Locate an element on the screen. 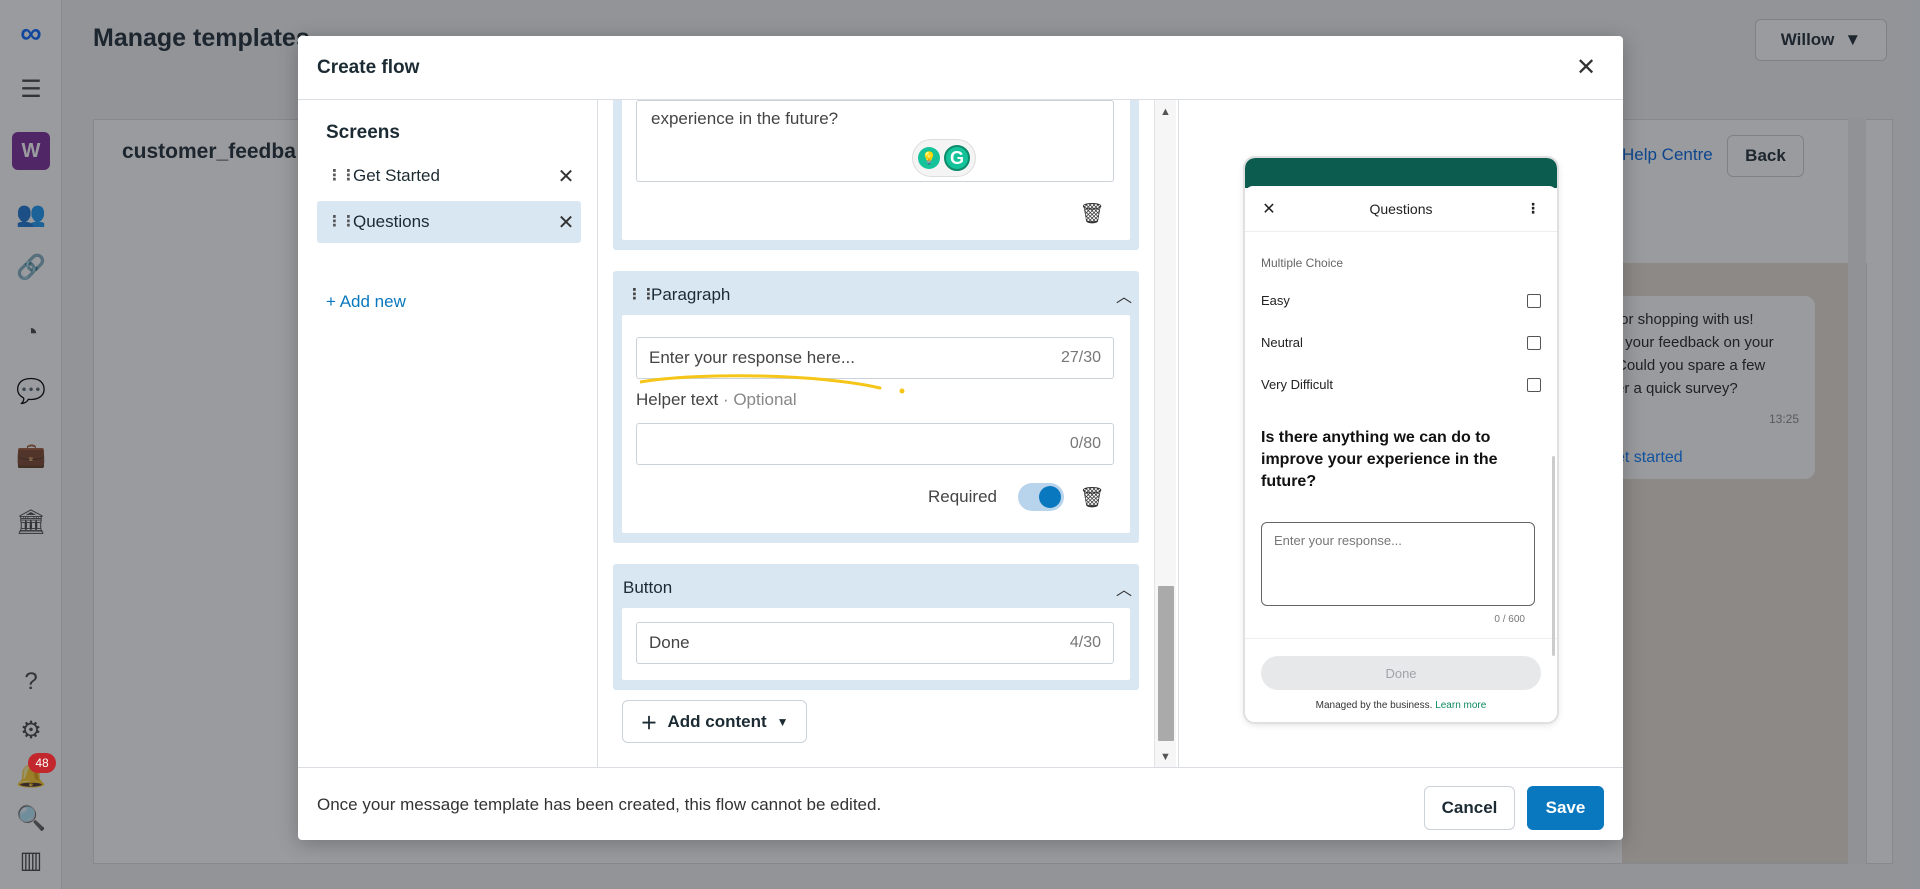 This screenshot has width=1920, height=889. preview-footer: Managed by the business. Learn more is located at coordinates (1401, 705).